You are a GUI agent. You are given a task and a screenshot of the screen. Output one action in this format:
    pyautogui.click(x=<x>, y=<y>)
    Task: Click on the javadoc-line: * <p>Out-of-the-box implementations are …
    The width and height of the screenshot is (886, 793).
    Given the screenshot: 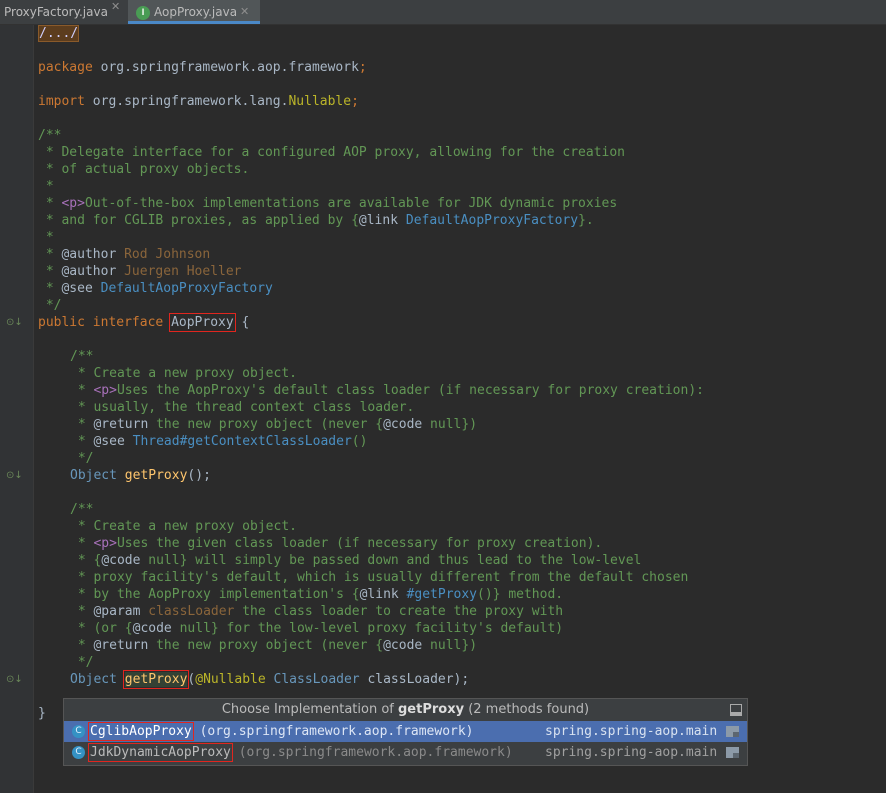 What is the action you would take?
    pyautogui.click(x=327, y=203)
    